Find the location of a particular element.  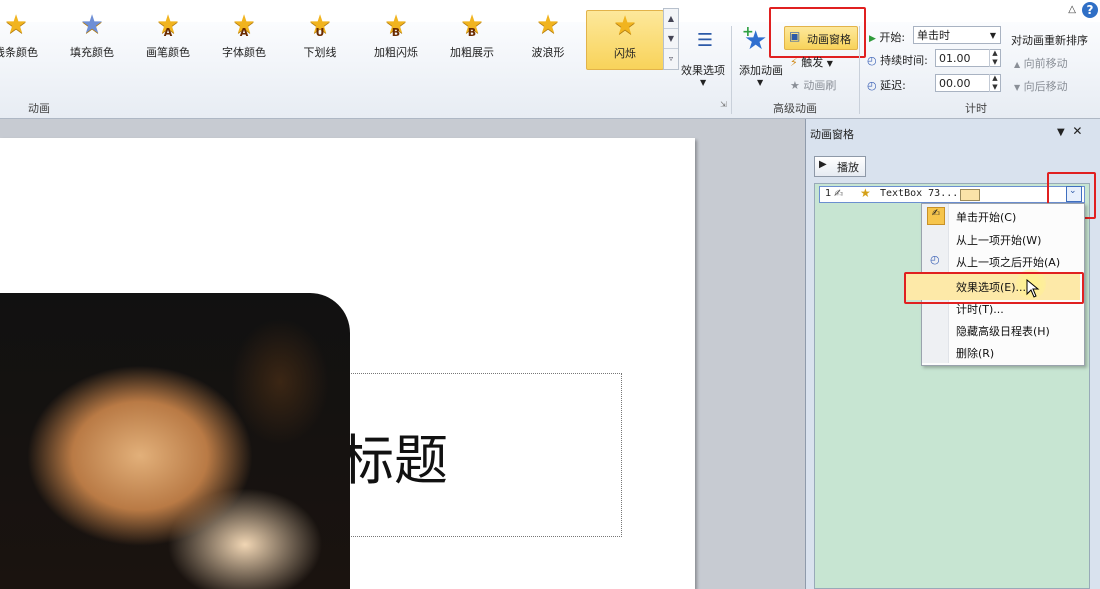

duration-field: 01.00 ▲ ▼ is located at coordinates (968, 58).